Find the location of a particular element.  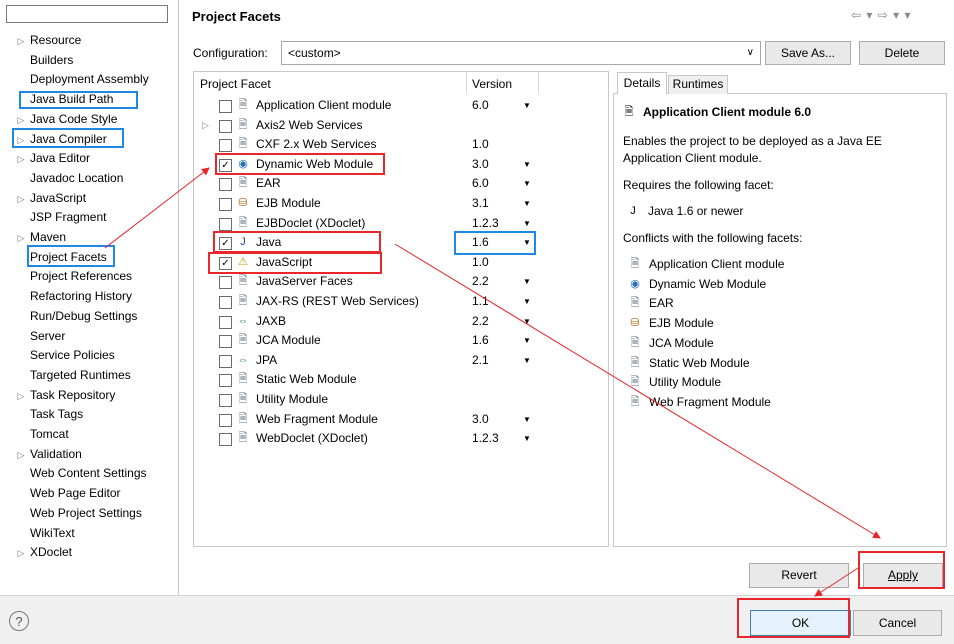

arrow-to-dynamic-web is located at coordinates (157, 208).